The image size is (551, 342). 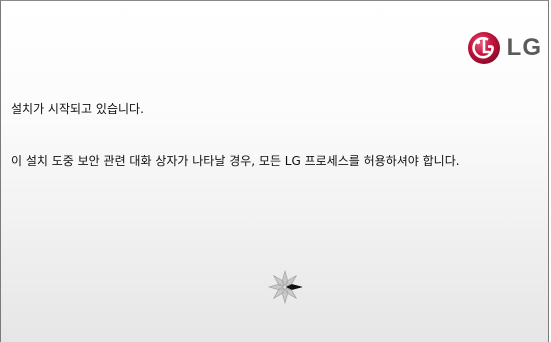 I want to click on lg-face-icon, so click(x=483, y=48).